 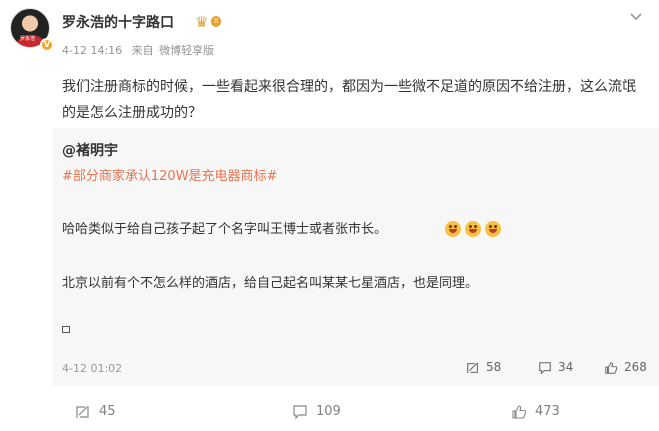 What do you see at coordinates (118, 22) in the screenshot?
I see `user-name: 罗永浩的十字路口` at bounding box center [118, 22].